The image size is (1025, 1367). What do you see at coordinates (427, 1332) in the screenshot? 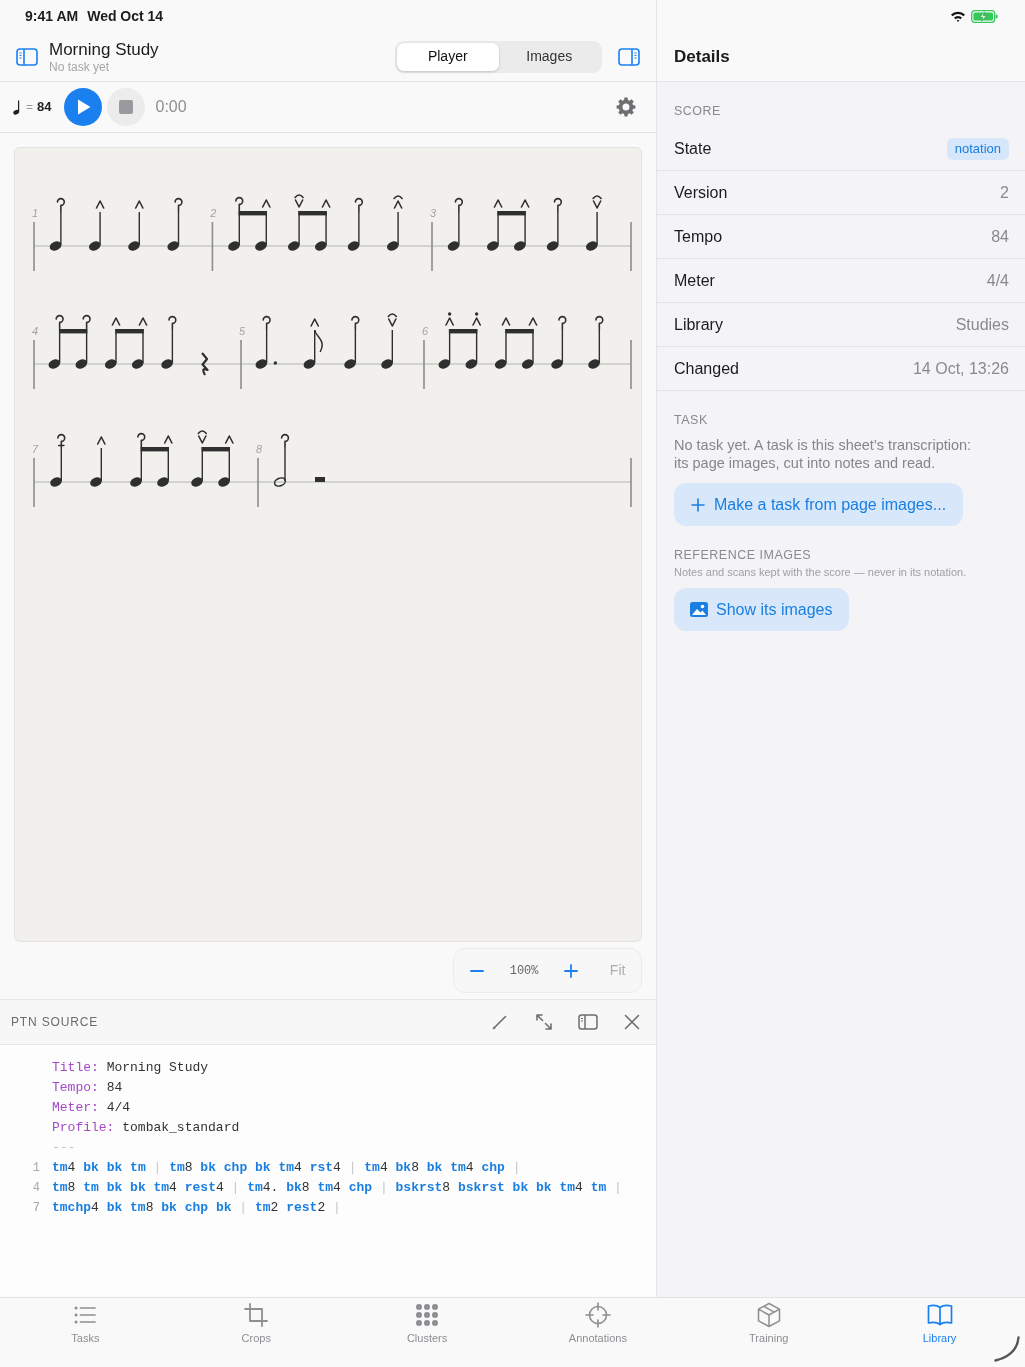
I see `tab-bar-item: Clusters` at bounding box center [427, 1332].